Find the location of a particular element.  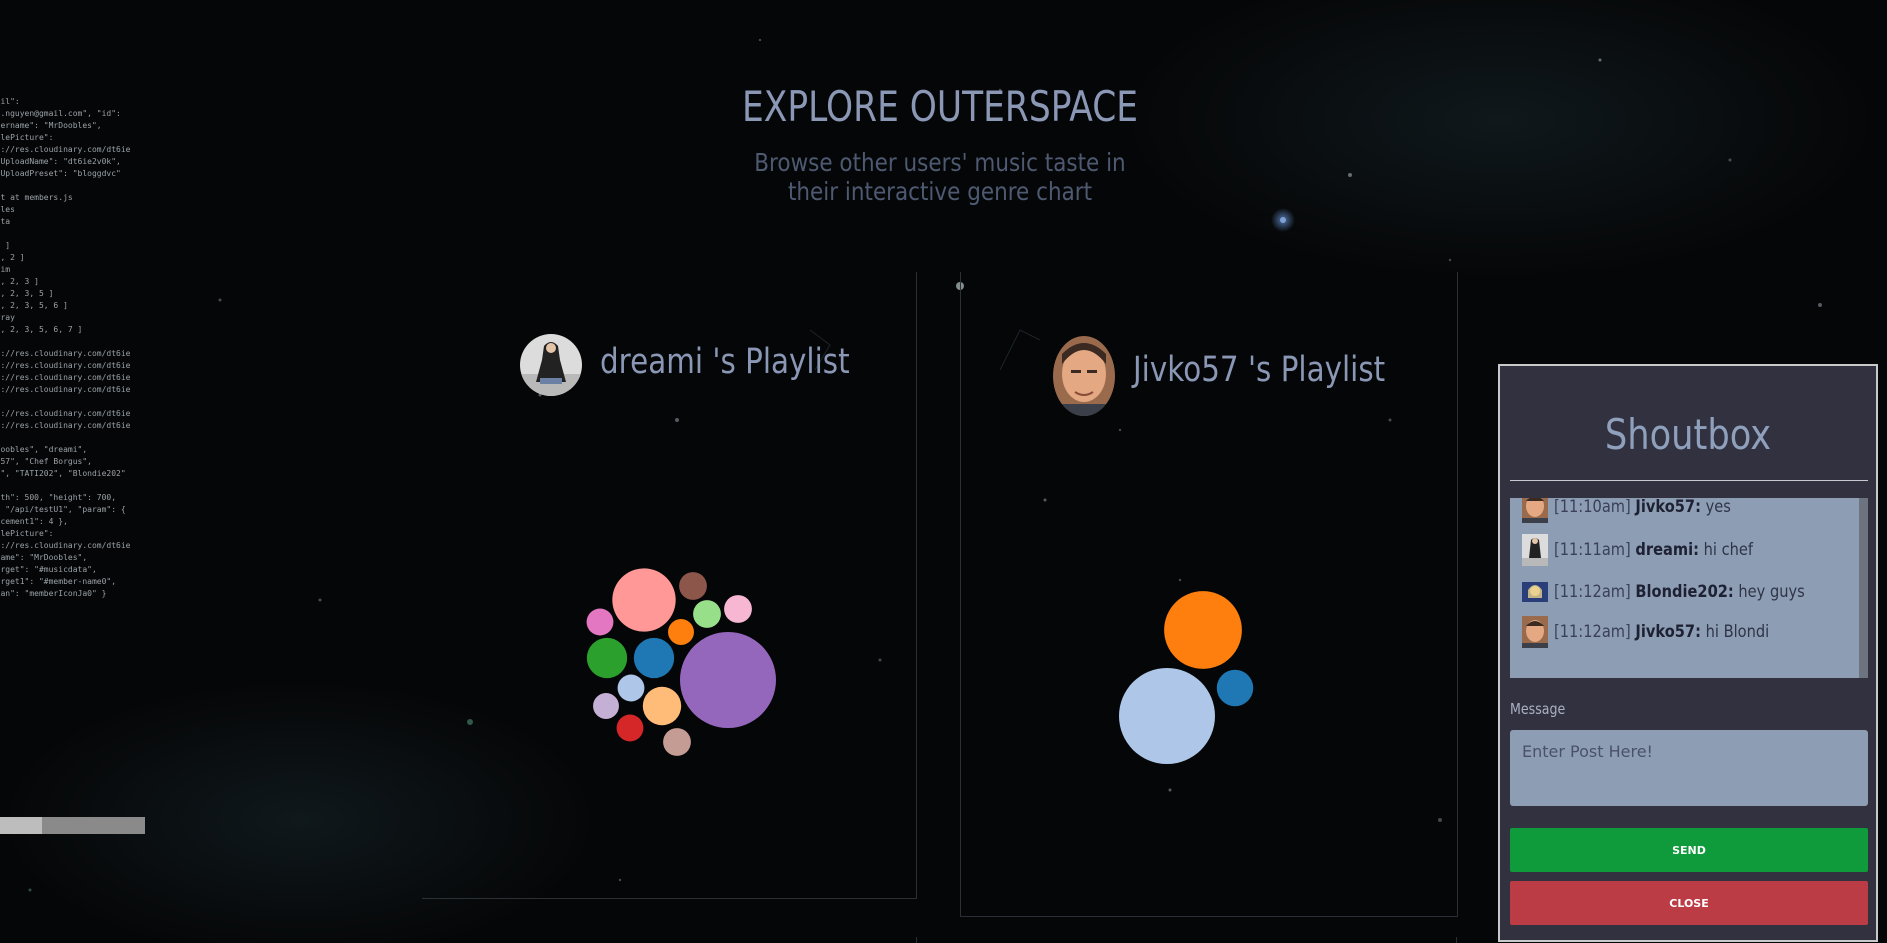

message-item: [11:10am] Jivko57: yes is located at coordinates (1641, 511).